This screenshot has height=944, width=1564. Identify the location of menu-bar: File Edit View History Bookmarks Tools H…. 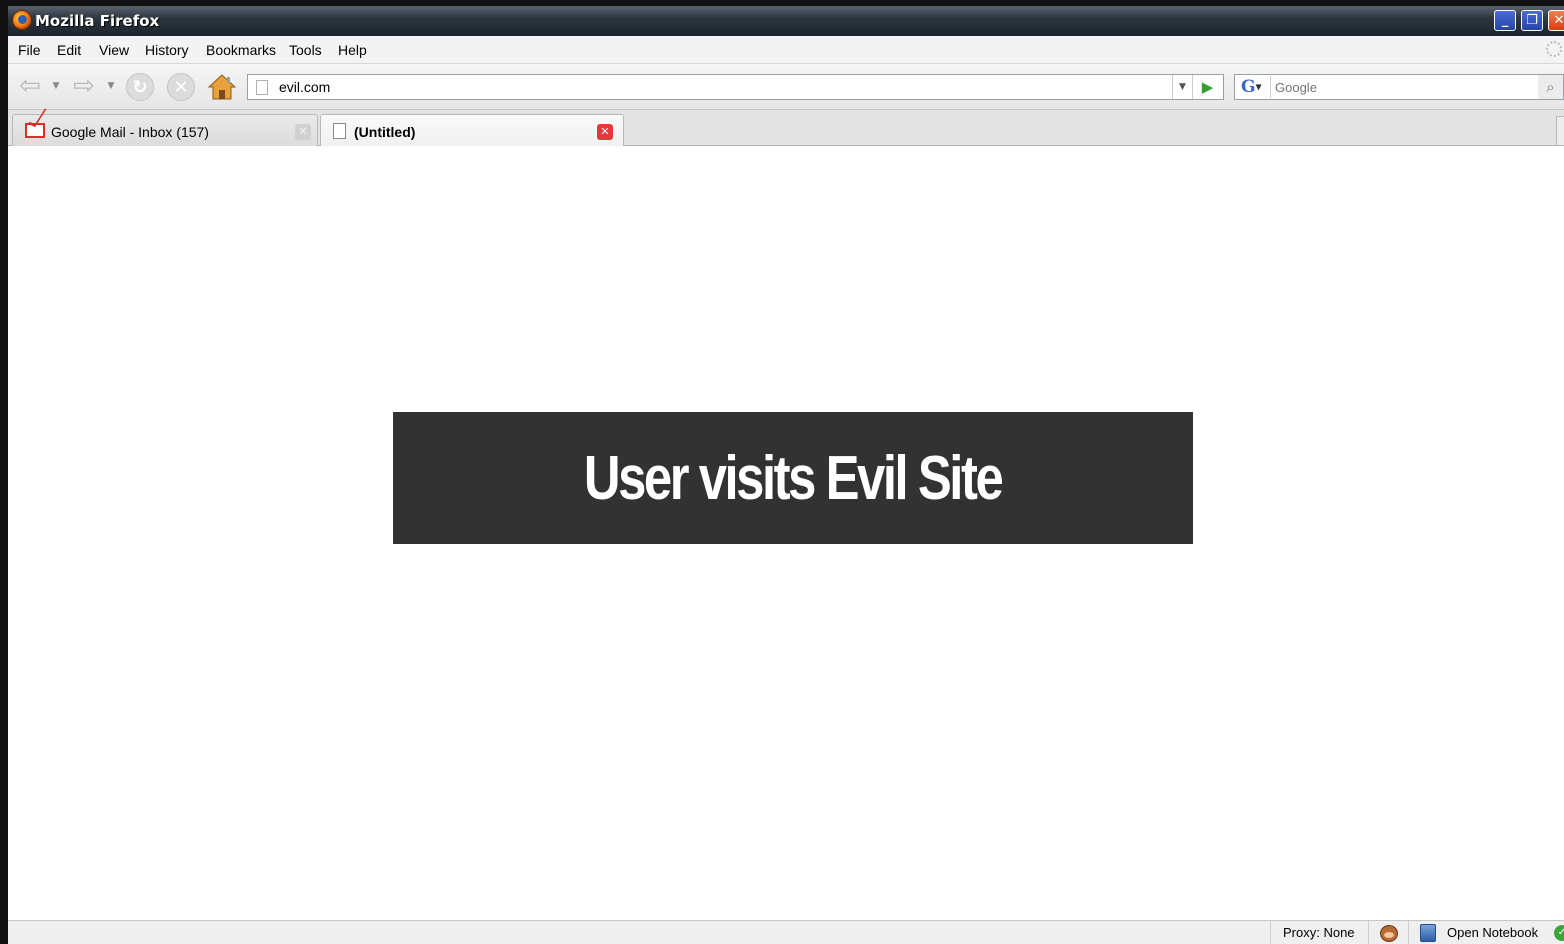
(786, 50).